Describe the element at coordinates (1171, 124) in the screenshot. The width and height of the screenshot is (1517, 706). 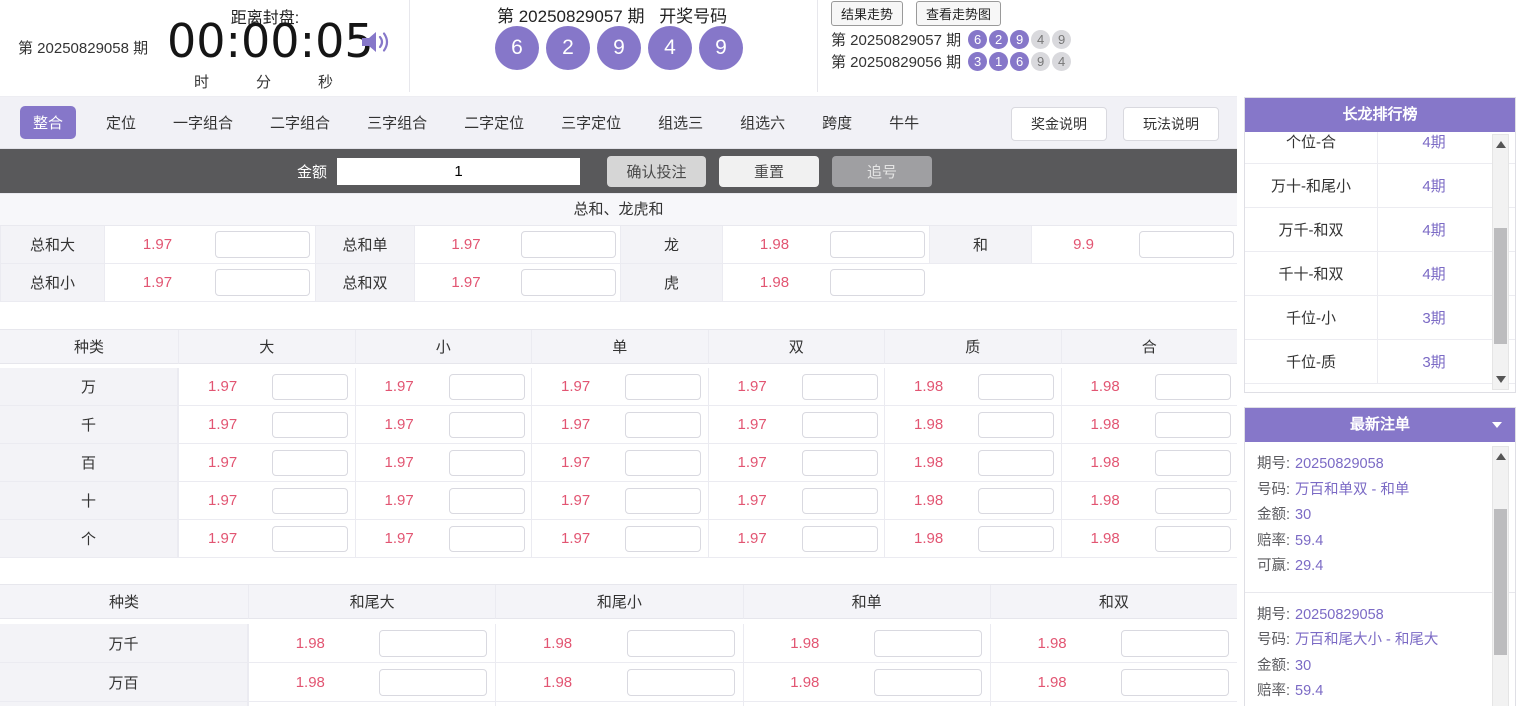
I see `play-help-button: 玩法说明` at that location.